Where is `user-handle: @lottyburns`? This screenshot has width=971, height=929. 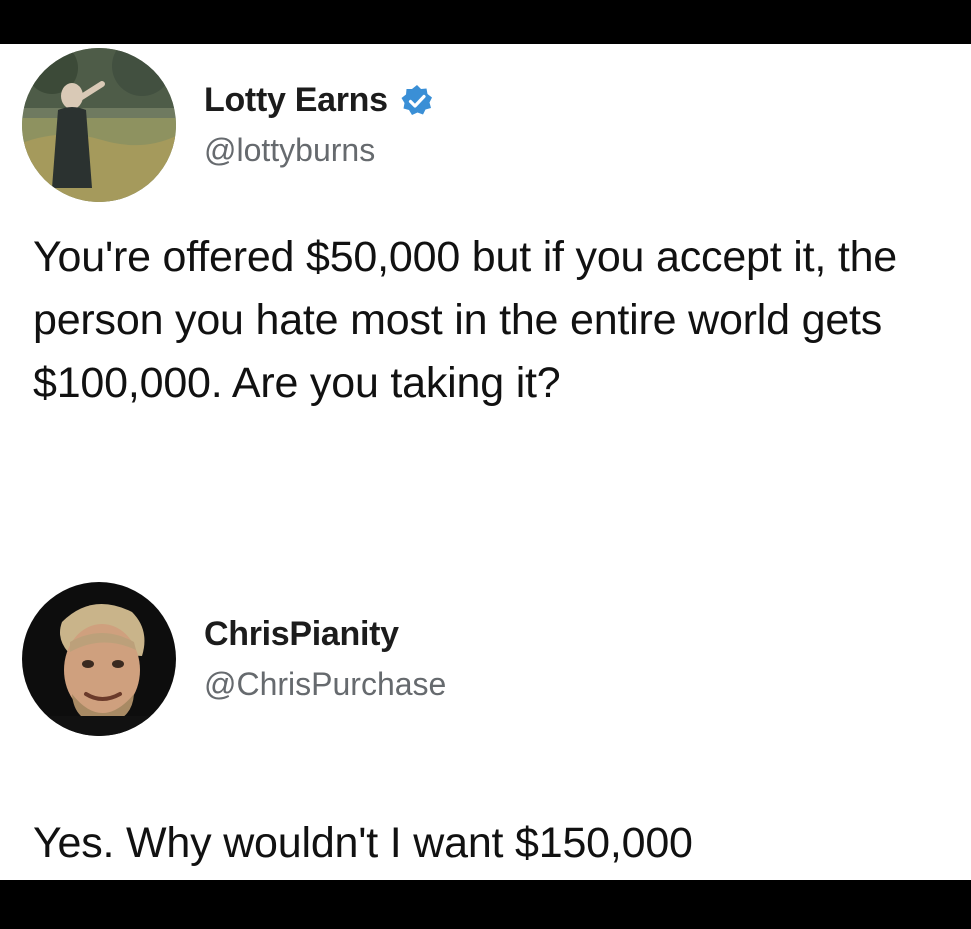
user-handle: @lottyburns is located at coordinates (319, 150).